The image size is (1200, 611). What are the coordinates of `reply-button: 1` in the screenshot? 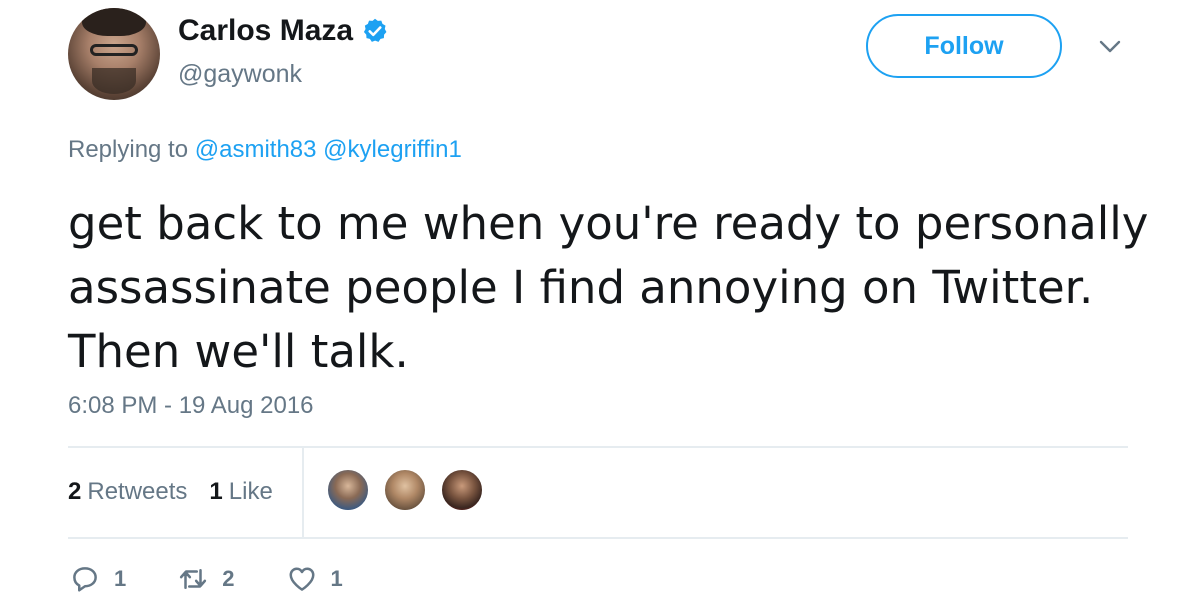 It's located at (98, 579).